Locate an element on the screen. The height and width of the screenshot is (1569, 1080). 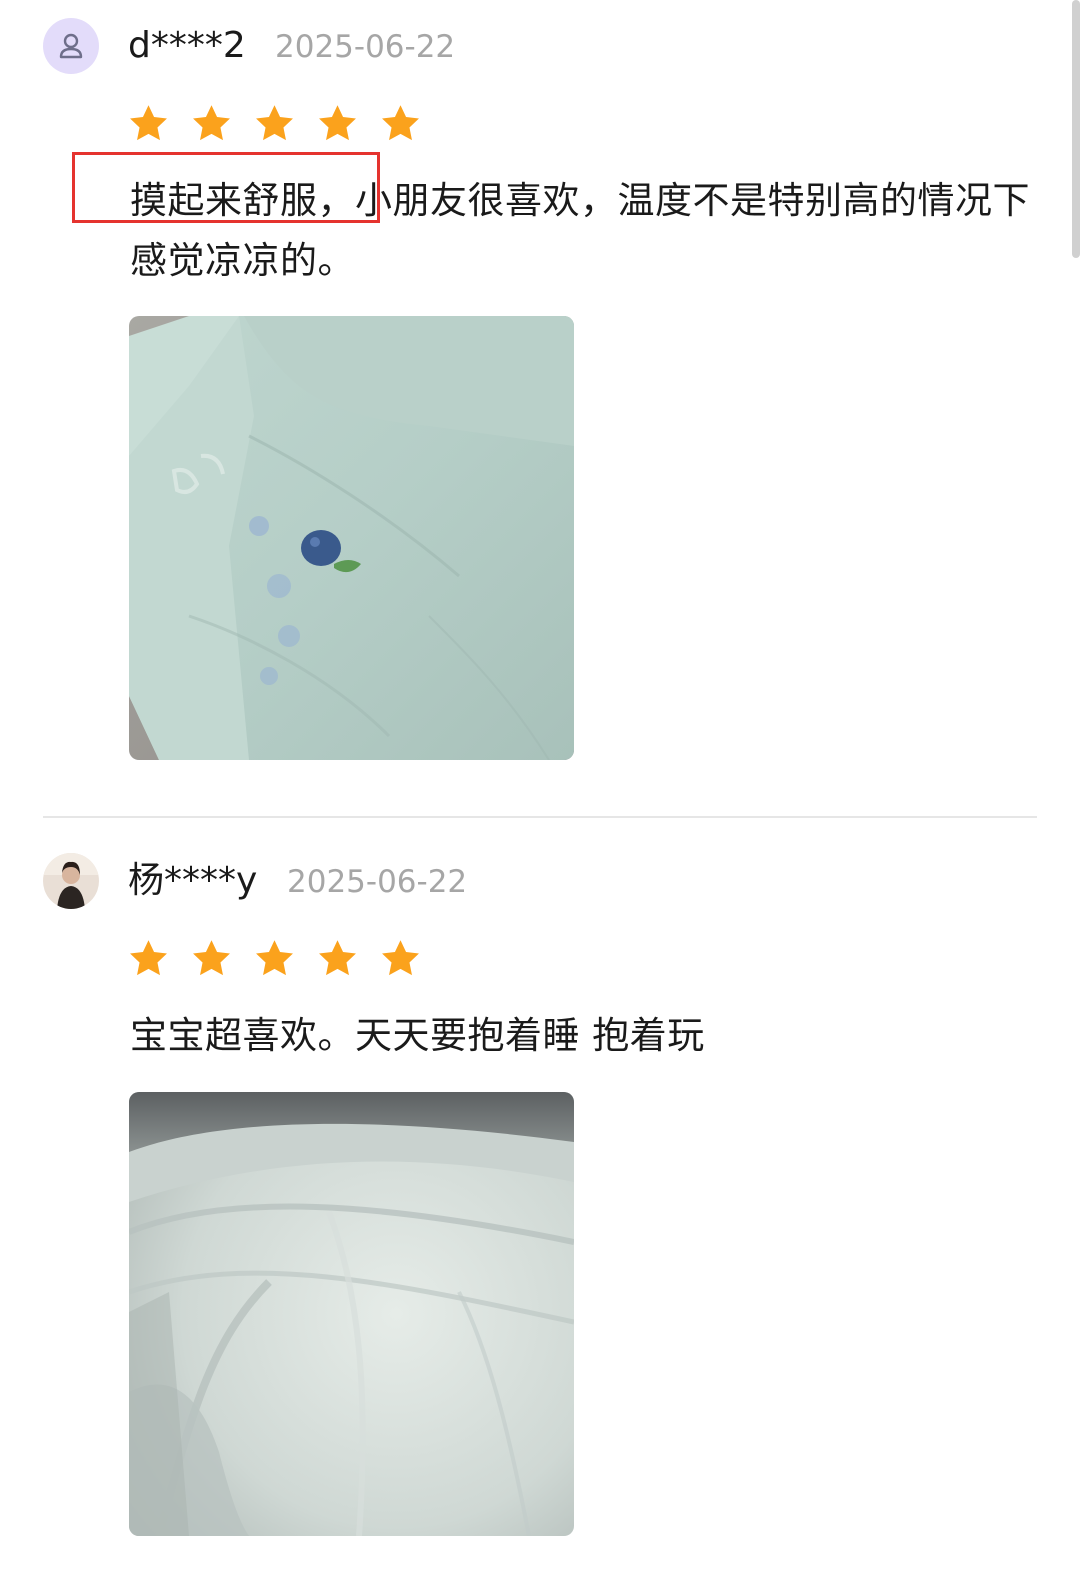
highlight-annotation-box is located at coordinates (226, 187).